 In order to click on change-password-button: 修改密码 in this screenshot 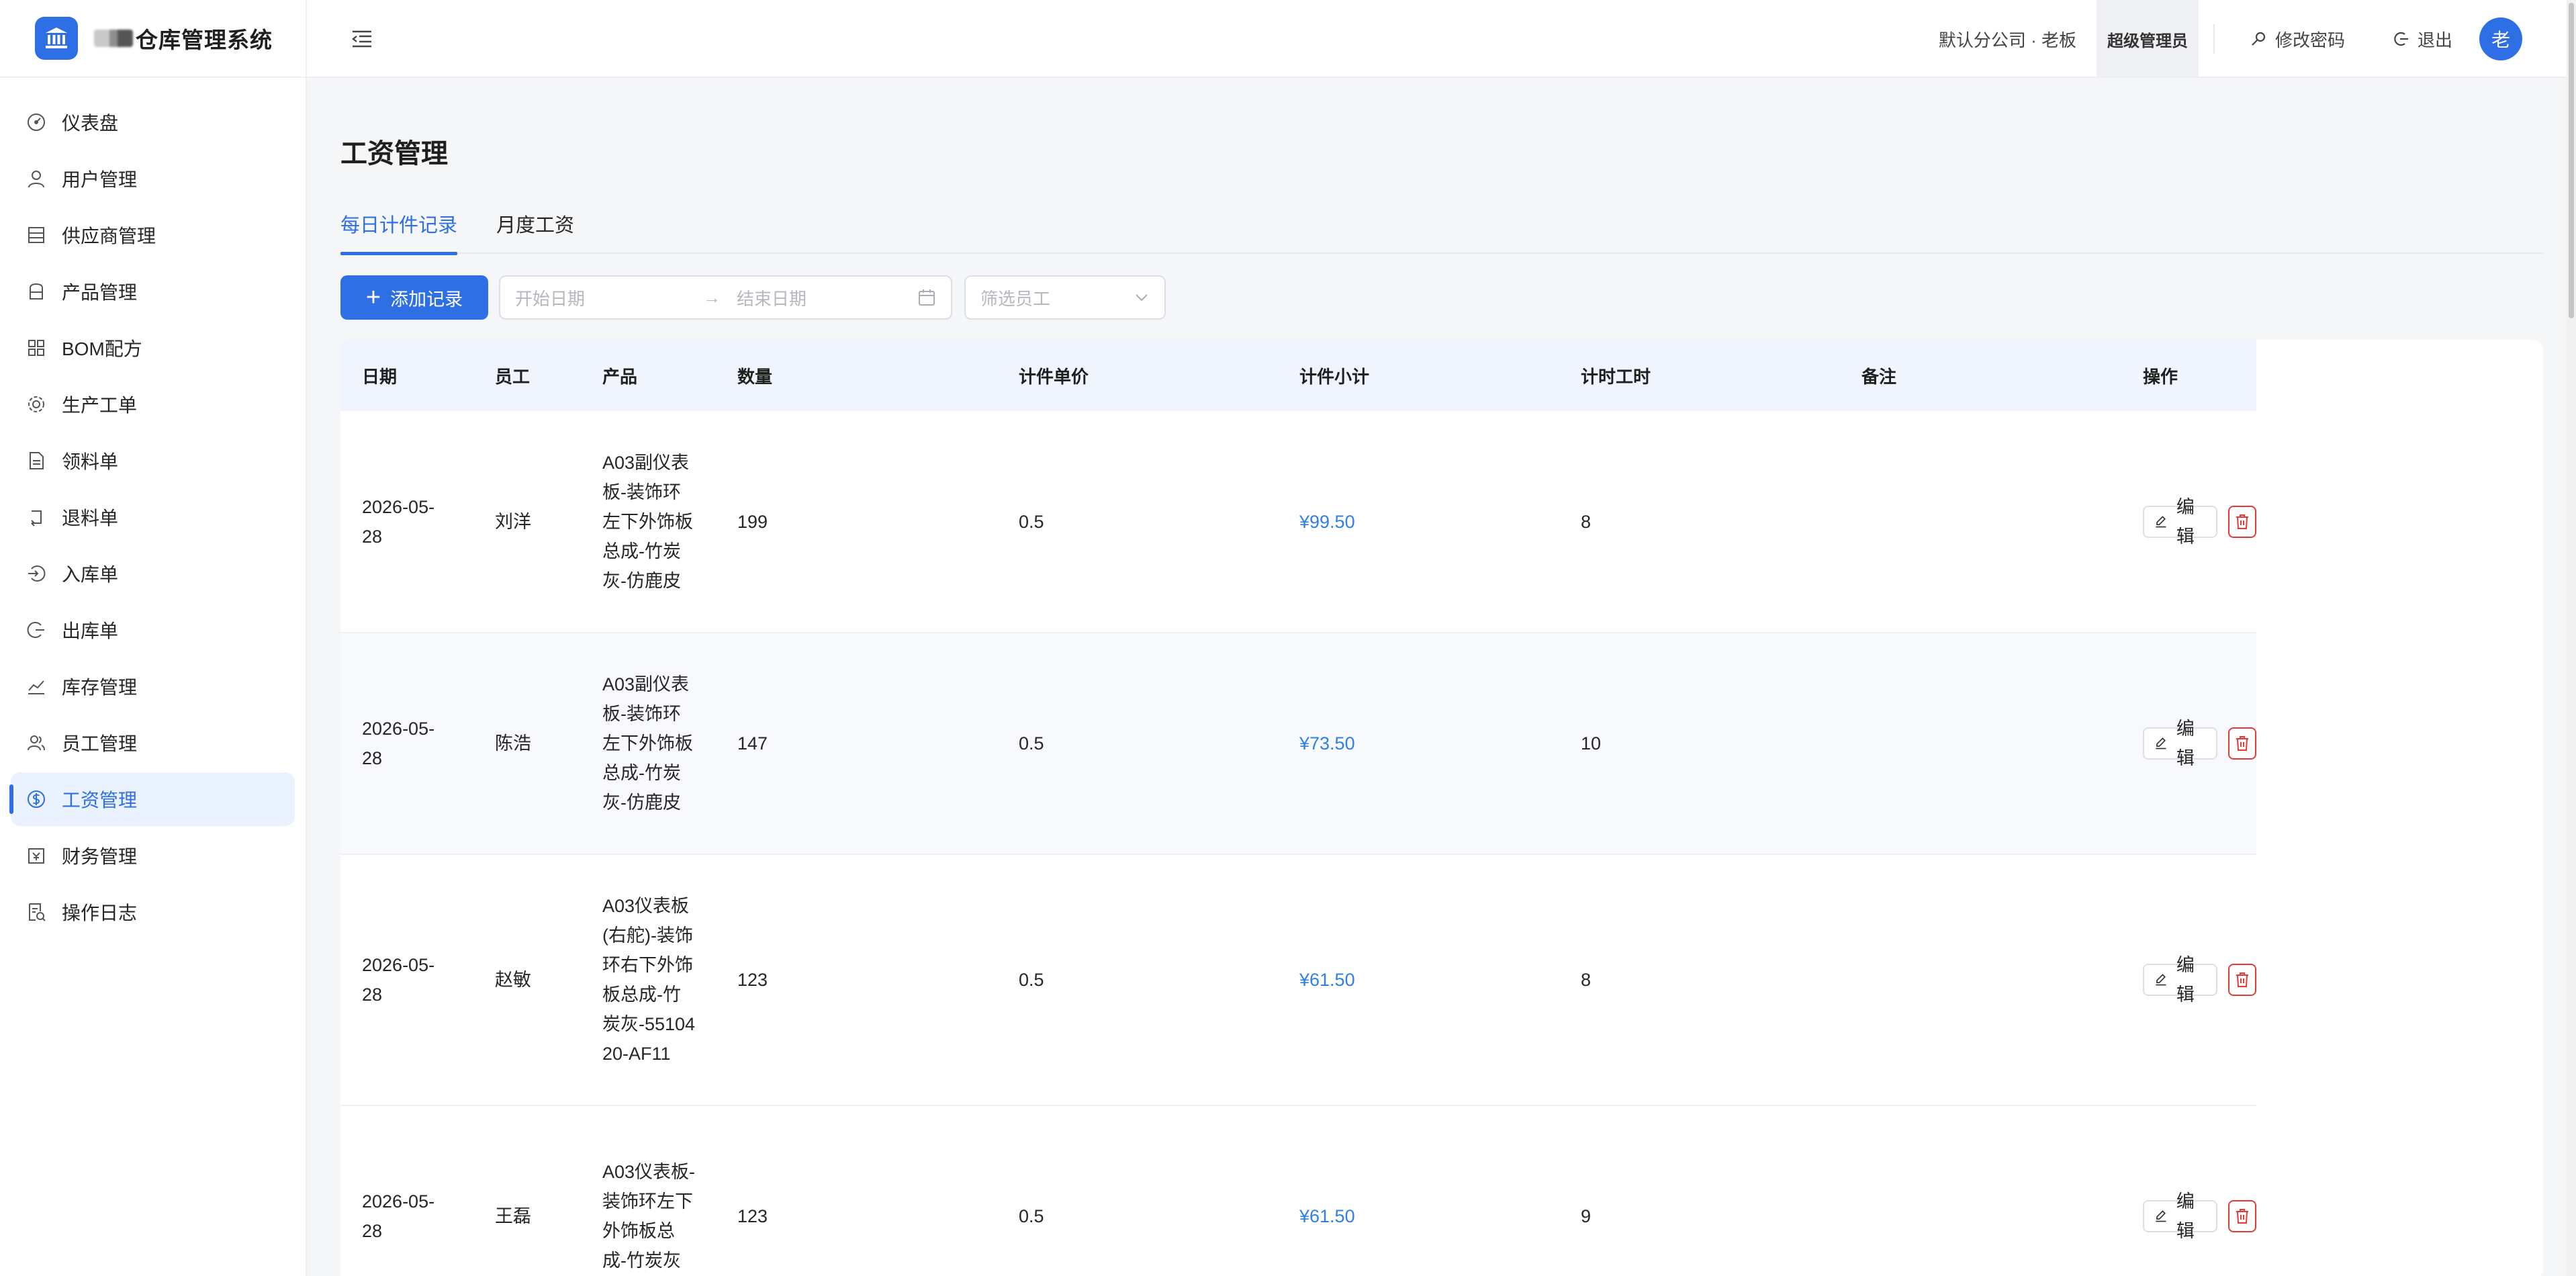, I will do `click(2297, 39)`.